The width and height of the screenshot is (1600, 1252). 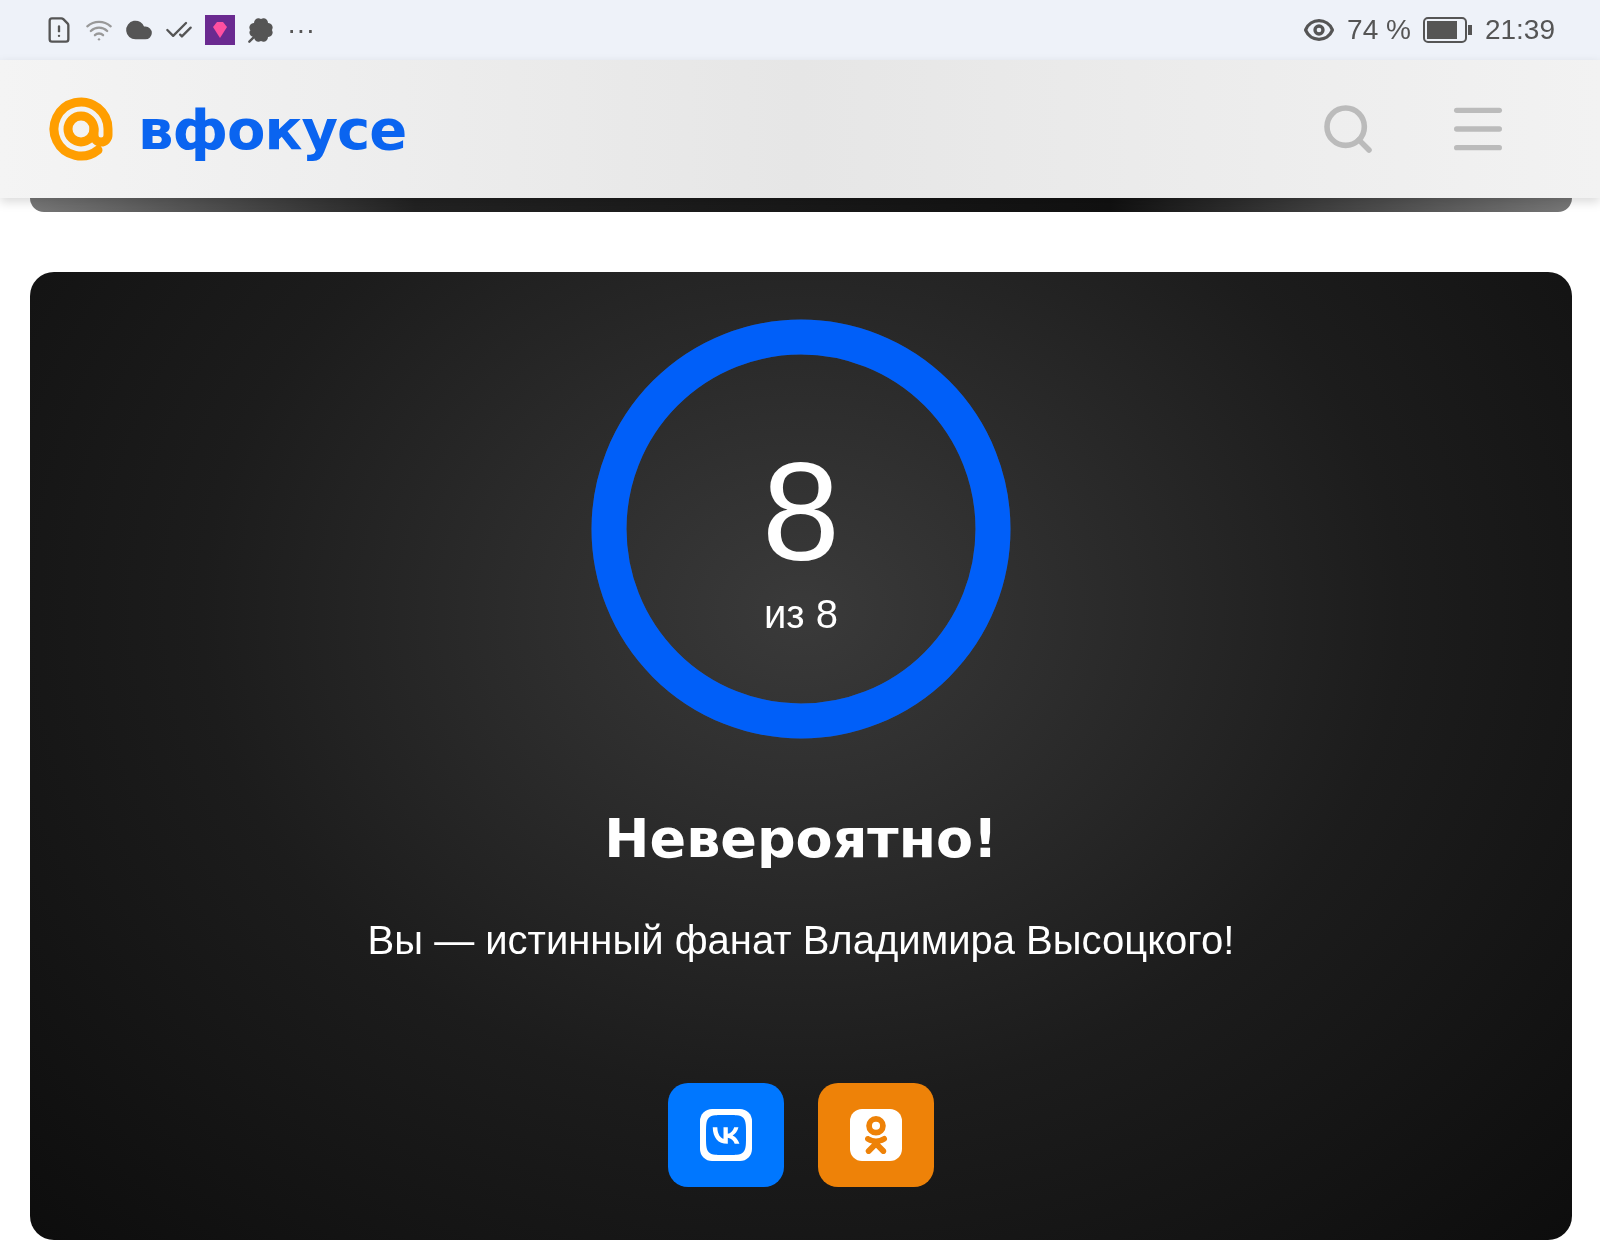 What do you see at coordinates (801, 511) in the screenshot?
I see `score-value: 8` at bounding box center [801, 511].